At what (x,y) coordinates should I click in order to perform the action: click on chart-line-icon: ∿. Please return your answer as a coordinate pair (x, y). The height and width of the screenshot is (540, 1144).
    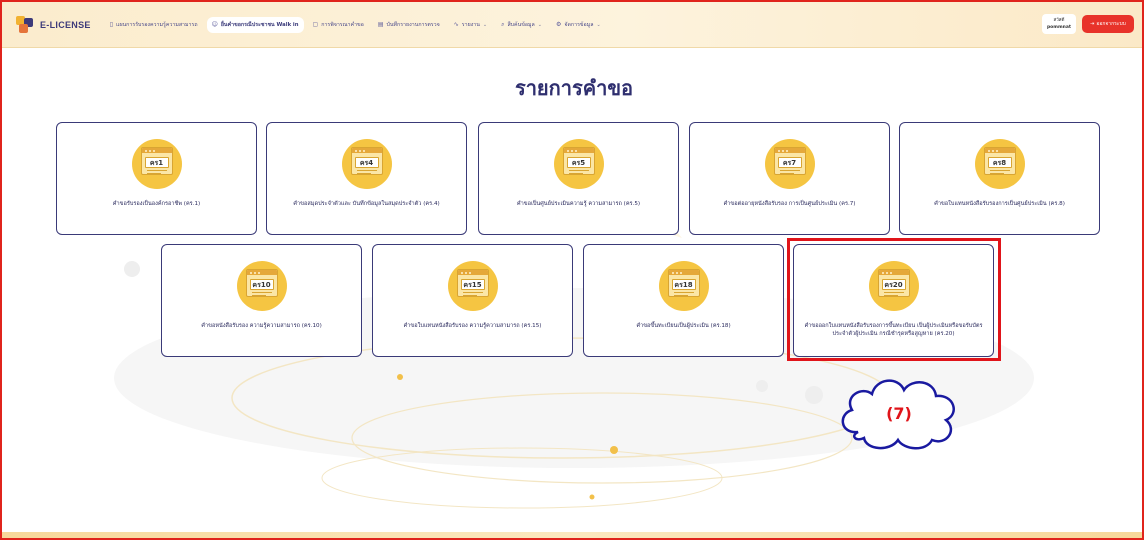
    Looking at the image, I should click on (456, 24).